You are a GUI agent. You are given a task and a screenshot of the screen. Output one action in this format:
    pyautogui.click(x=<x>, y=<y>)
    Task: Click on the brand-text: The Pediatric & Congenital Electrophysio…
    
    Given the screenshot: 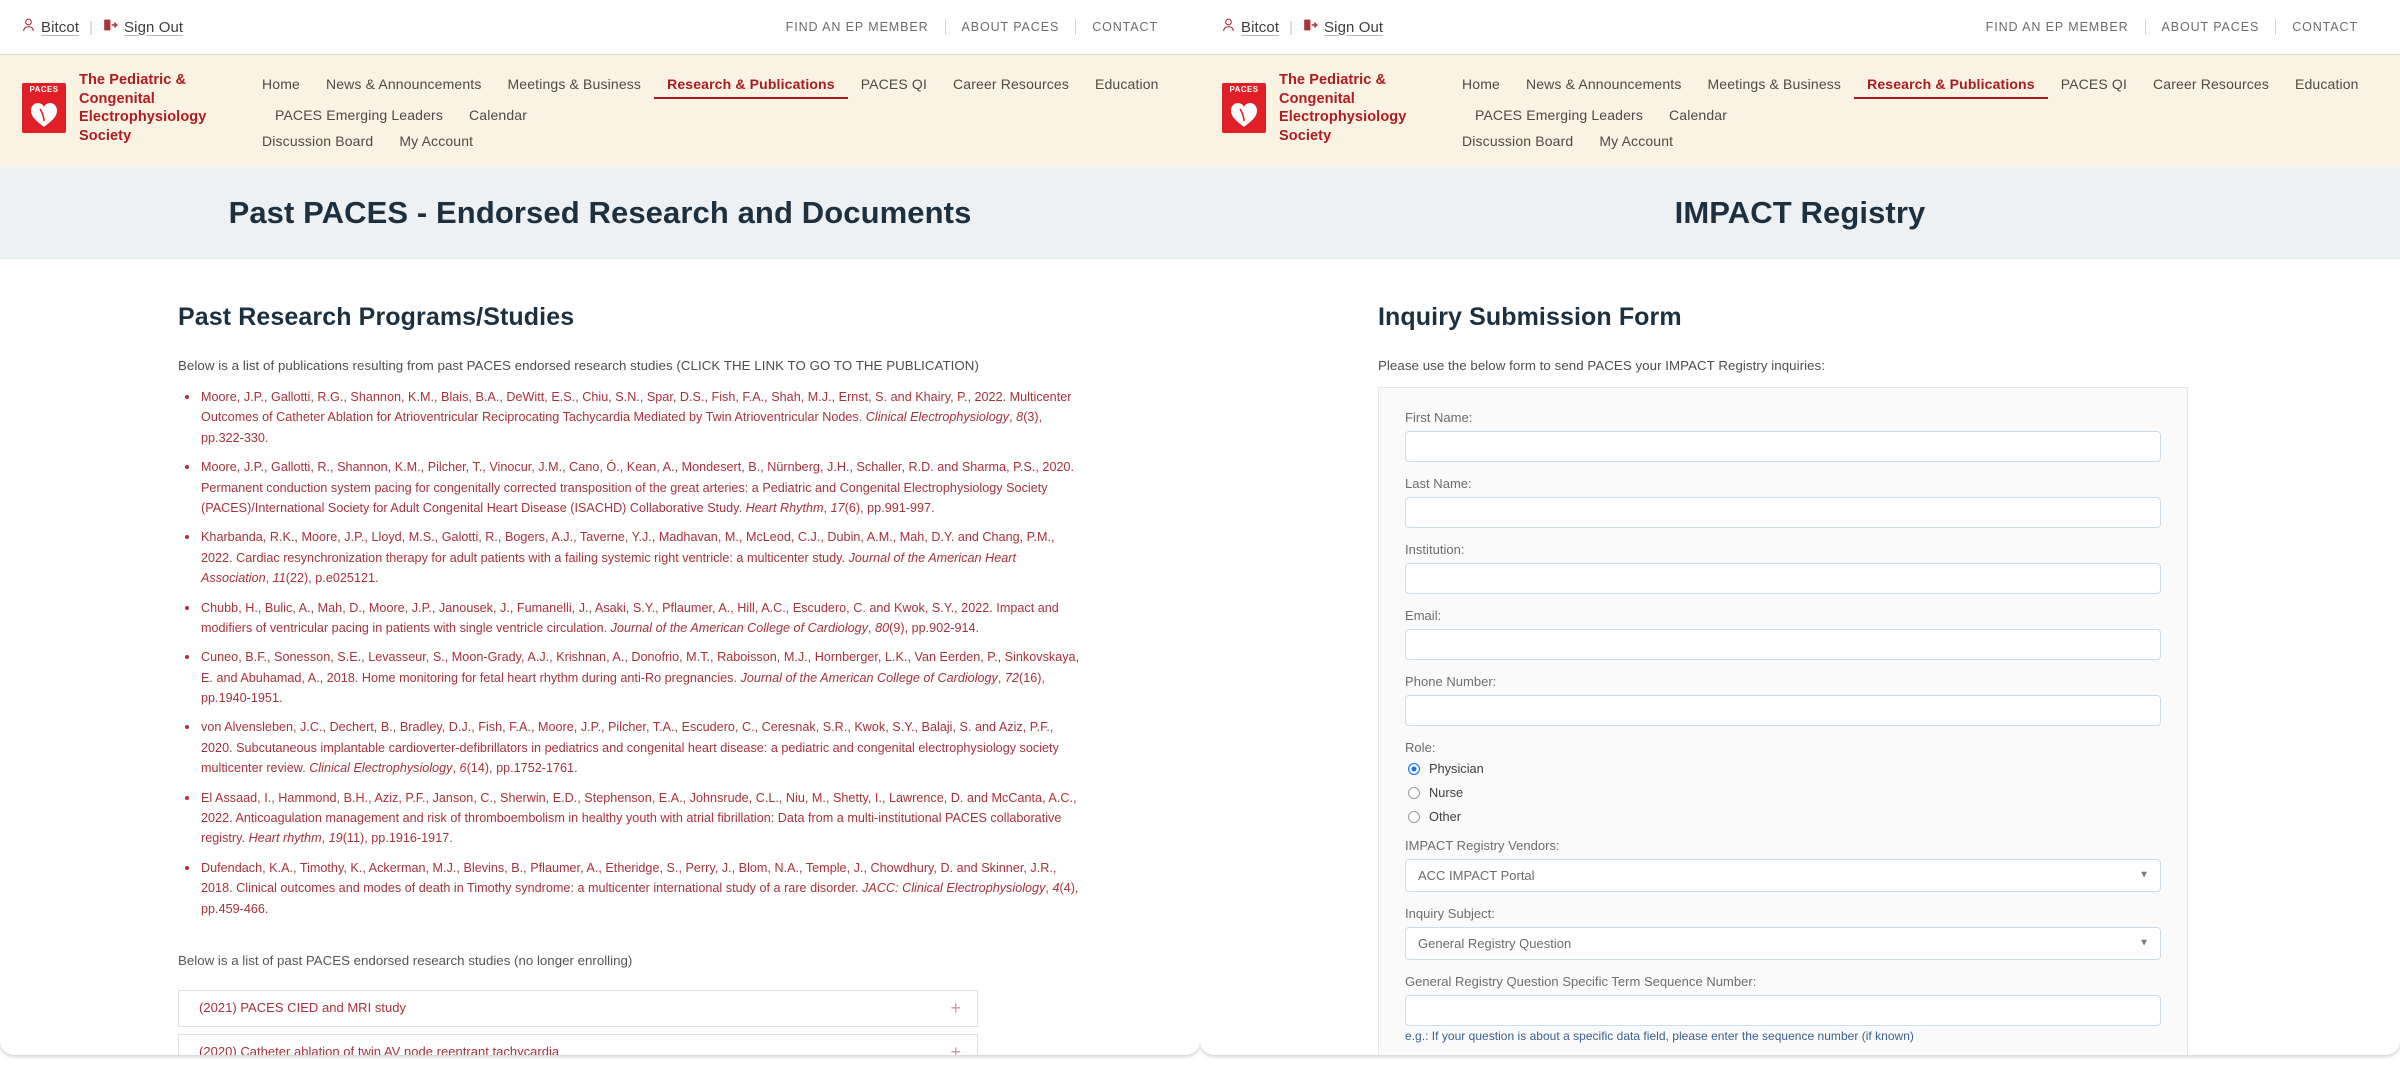 What is the action you would take?
    pyautogui.click(x=1370, y=108)
    